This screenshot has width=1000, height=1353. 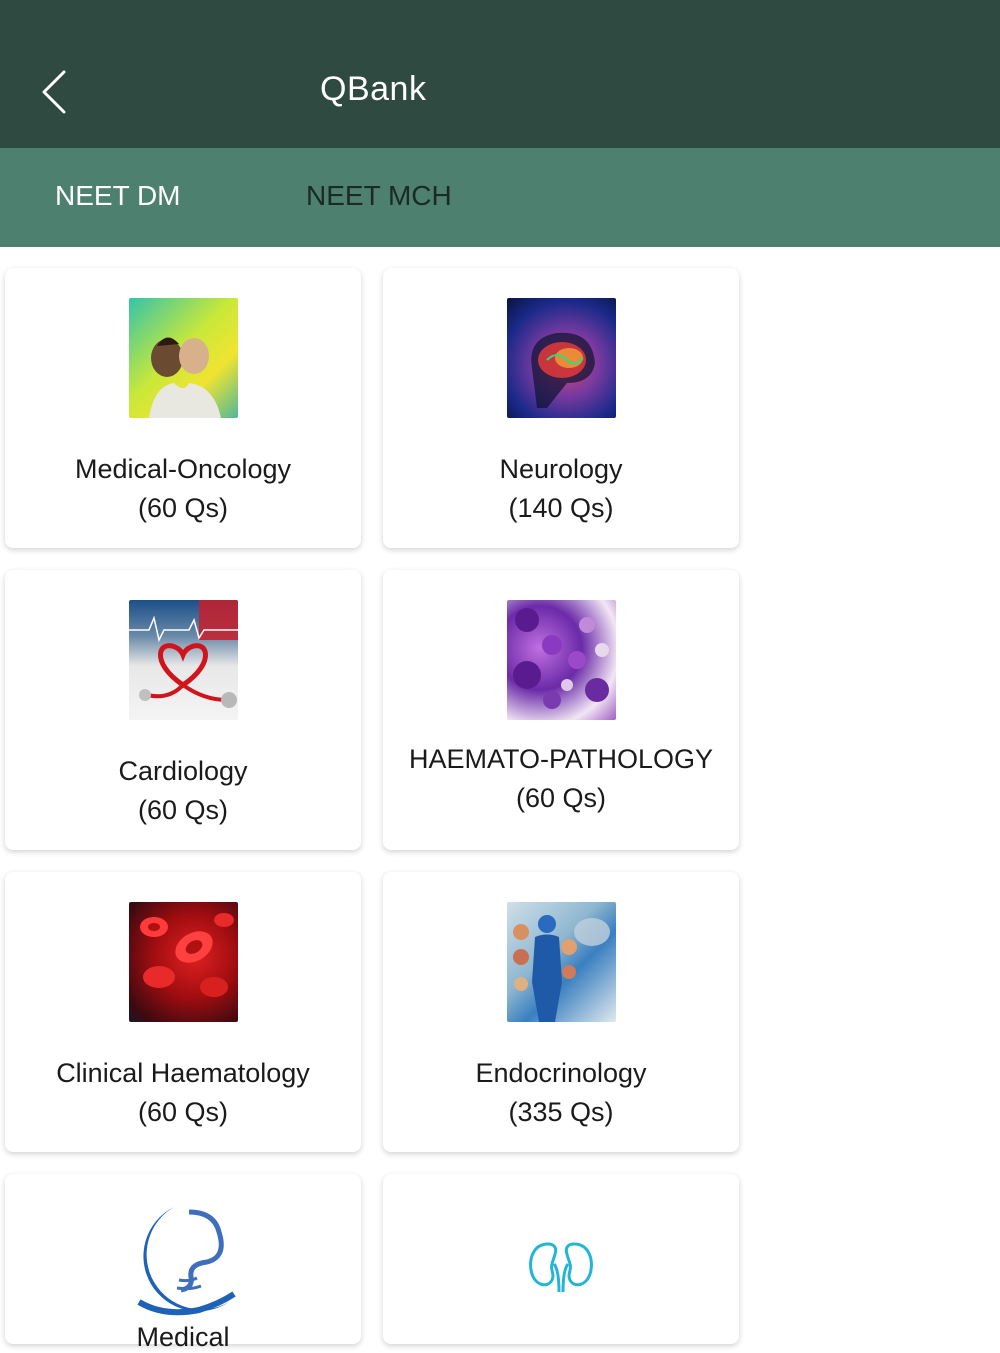 What do you see at coordinates (561, 1073) in the screenshot?
I see `card-title: Endocrinology` at bounding box center [561, 1073].